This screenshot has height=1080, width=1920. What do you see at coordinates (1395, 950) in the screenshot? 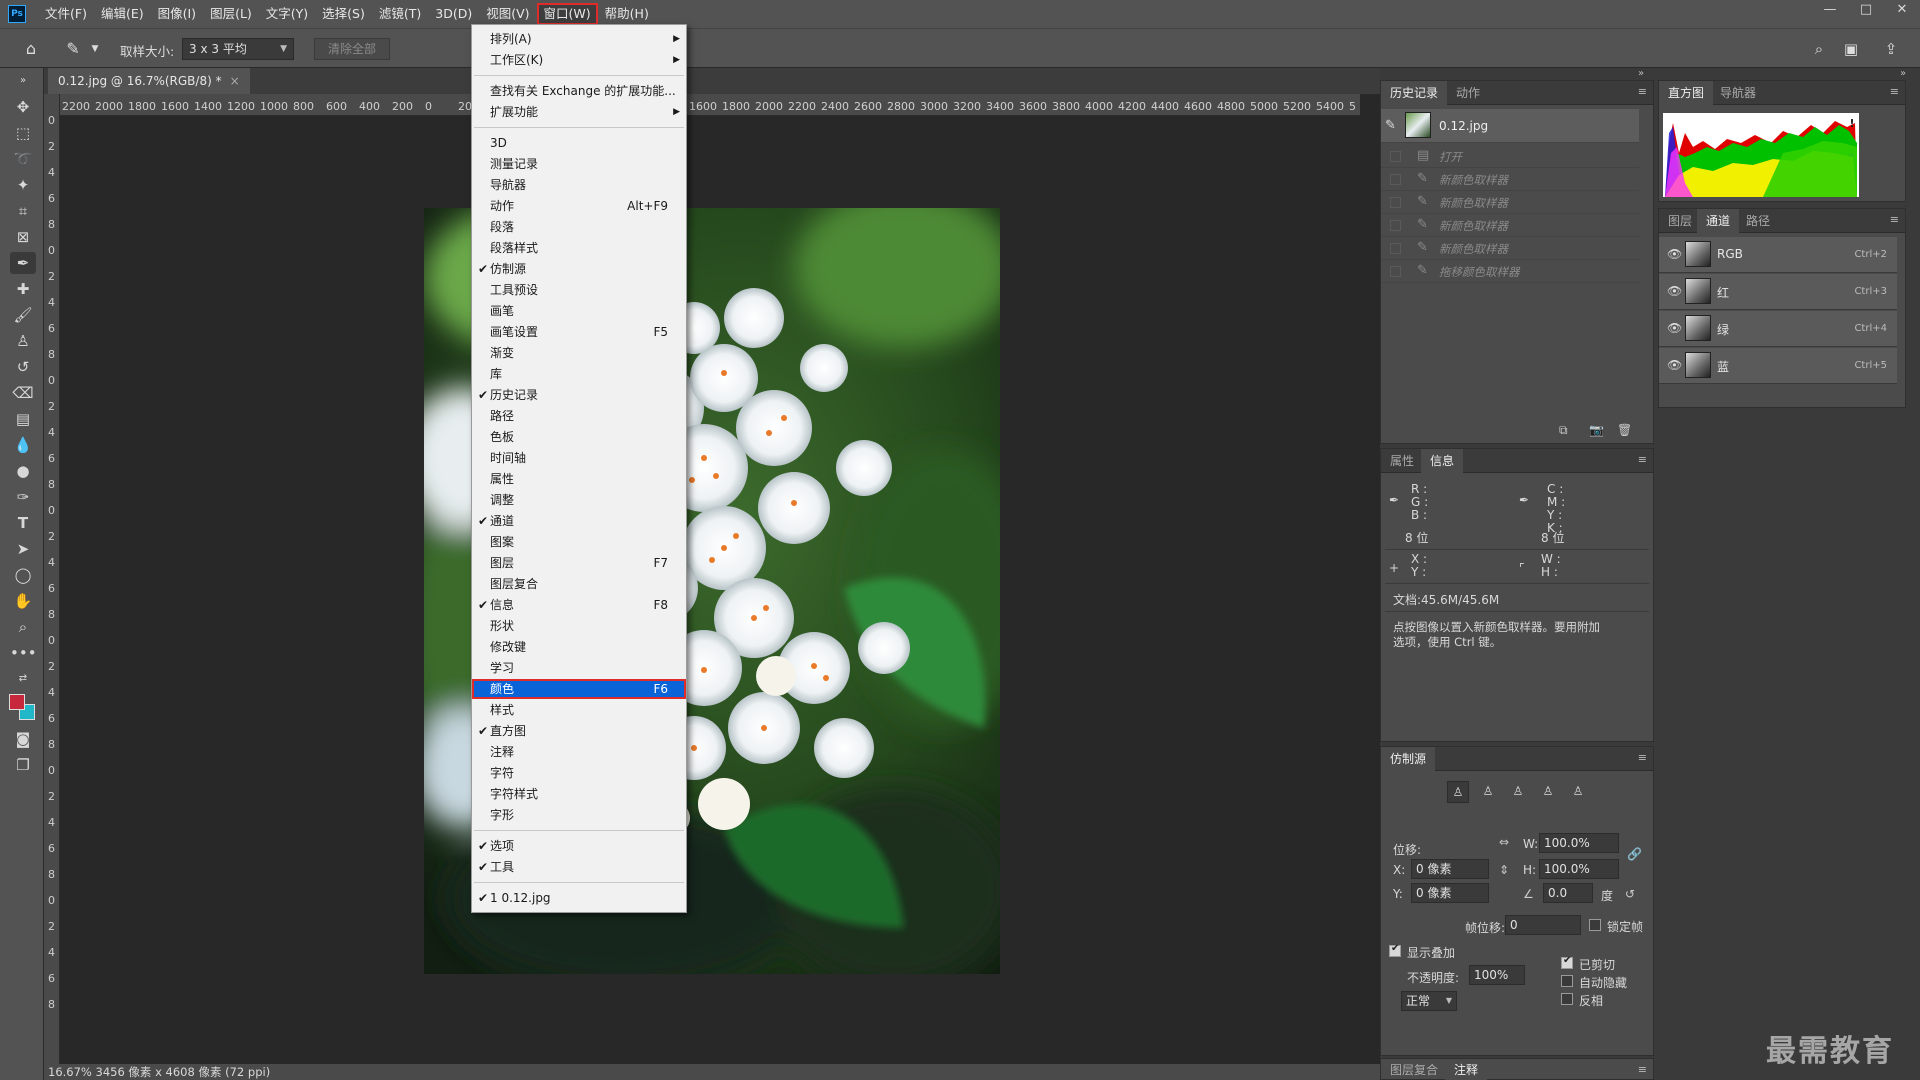
I see `show-overlay-checkbox` at bounding box center [1395, 950].